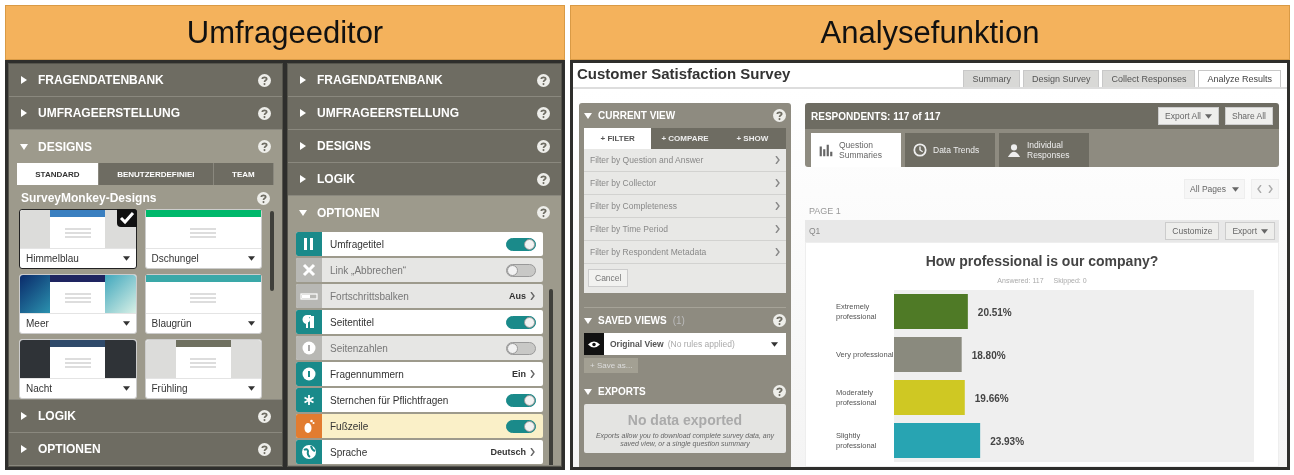  Describe the element at coordinates (419, 244) in the screenshot. I see `option-row: Umfragetitel` at that location.